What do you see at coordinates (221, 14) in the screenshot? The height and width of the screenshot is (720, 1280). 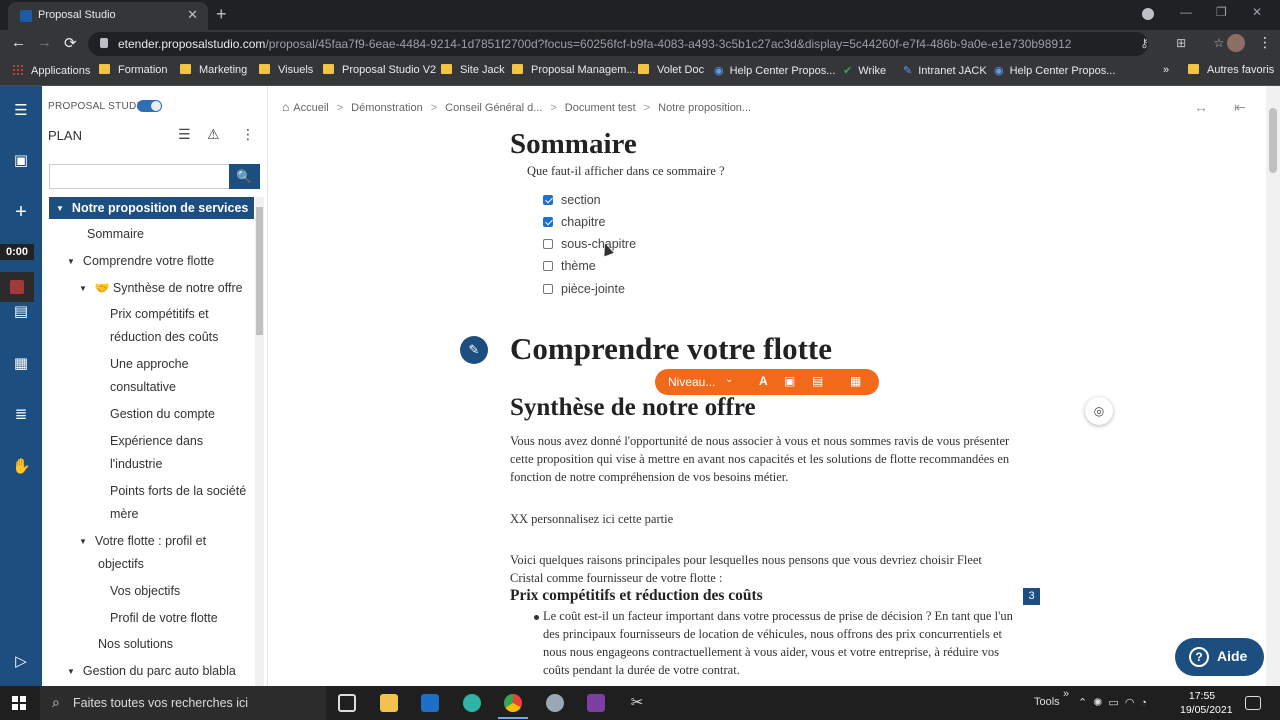 I see `new-tab-button: +` at bounding box center [221, 14].